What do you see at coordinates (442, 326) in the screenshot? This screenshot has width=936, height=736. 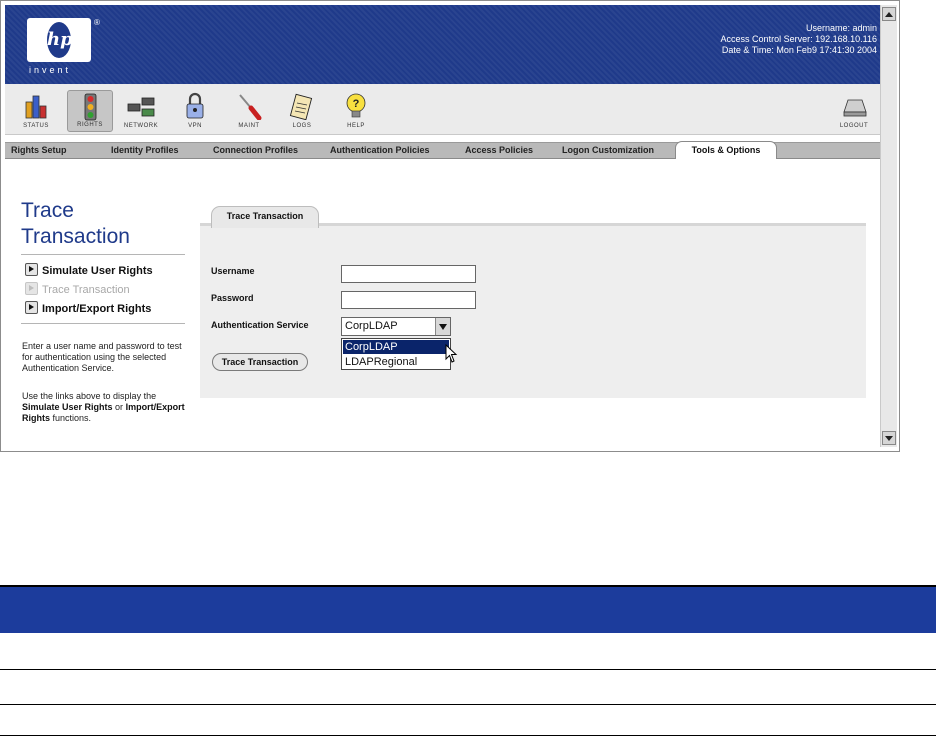 I see `chevron-down-icon` at bounding box center [442, 326].